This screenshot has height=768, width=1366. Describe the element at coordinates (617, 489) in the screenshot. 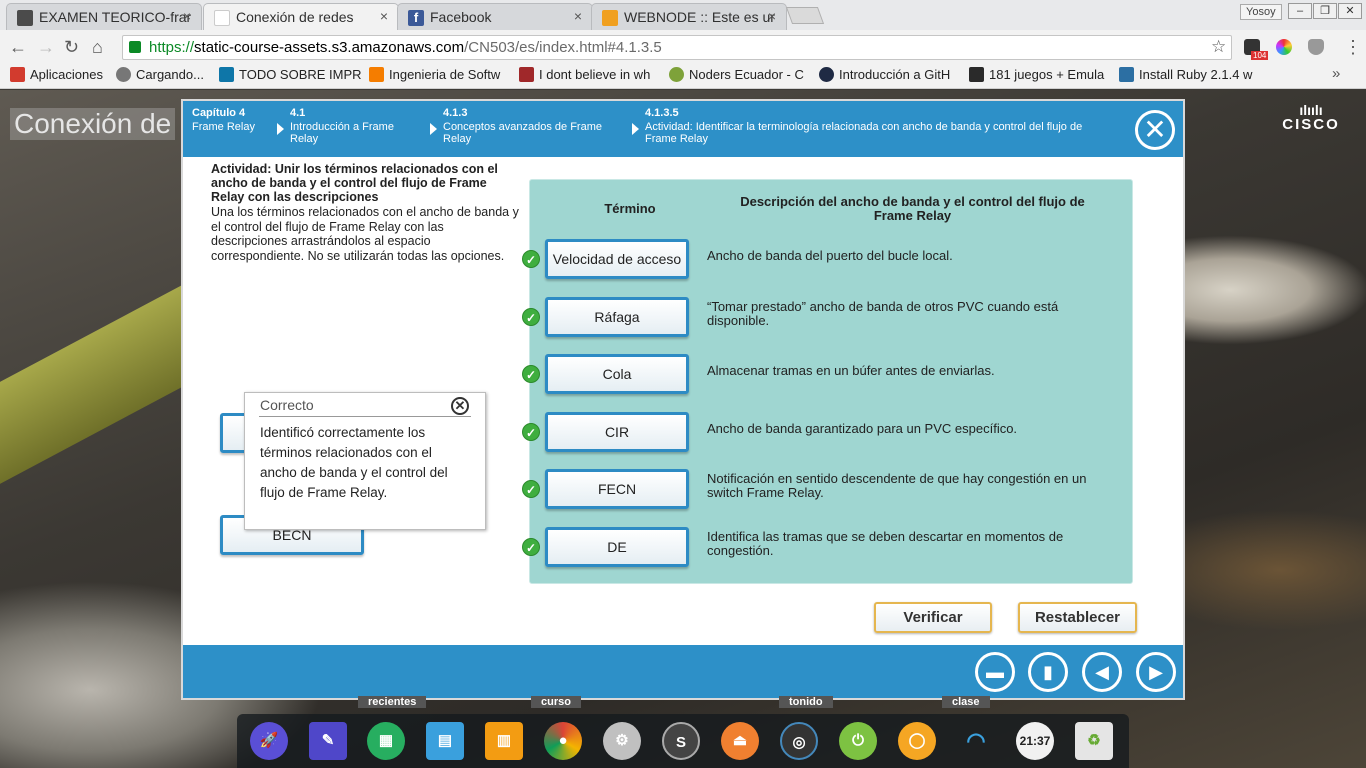

I see `term-drop-target: FECN` at that location.